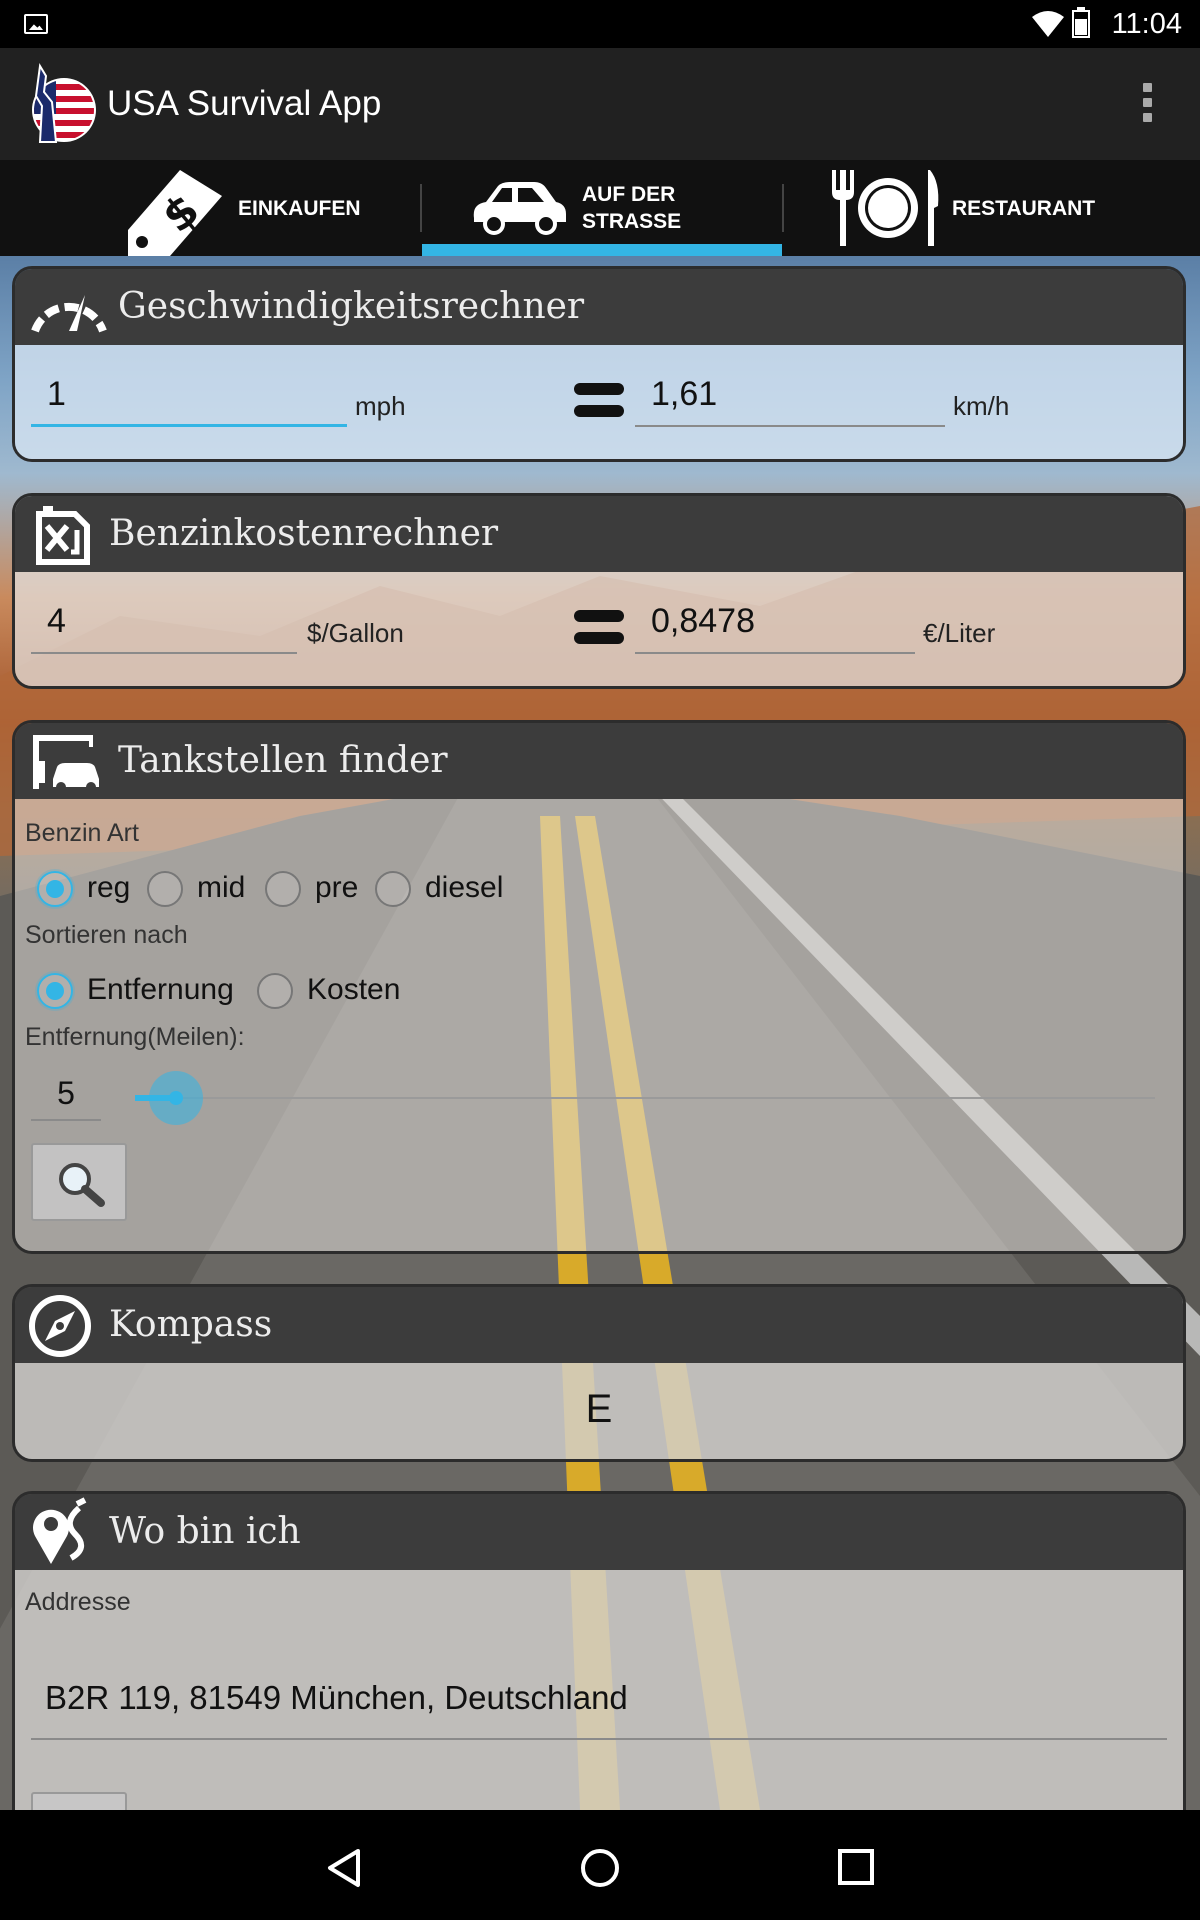  What do you see at coordinates (299, 208) in the screenshot?
I see `tab-label: EINKAUFEN` at bounding box center [299, 208].